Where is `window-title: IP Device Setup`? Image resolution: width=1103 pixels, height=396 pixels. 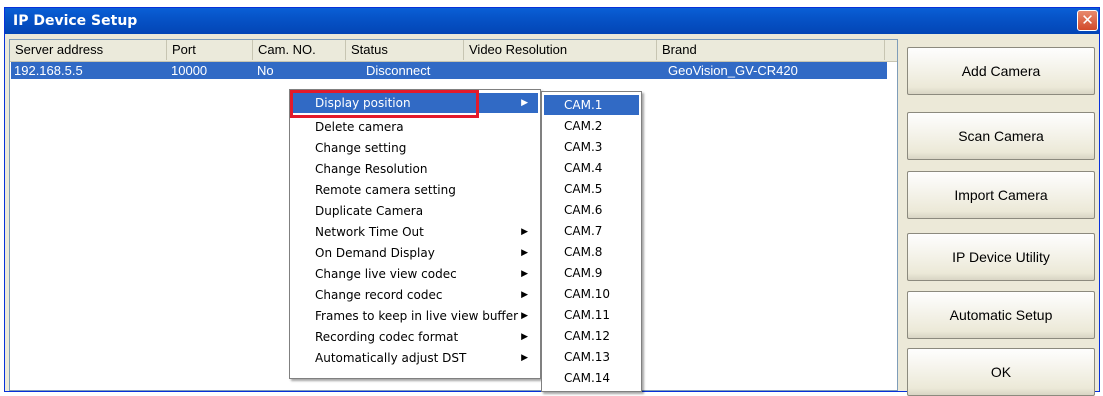
window-title: IP Device Setup is located at coordinates (75, 21).